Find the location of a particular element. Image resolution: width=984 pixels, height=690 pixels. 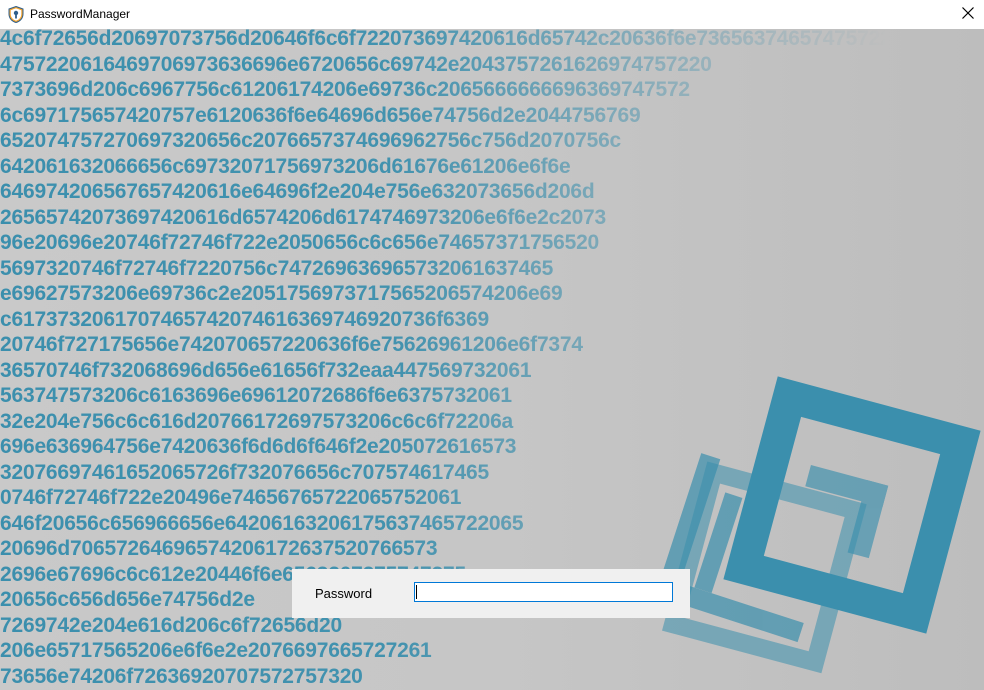

password-label: Password is located at coordinates (344, 593).